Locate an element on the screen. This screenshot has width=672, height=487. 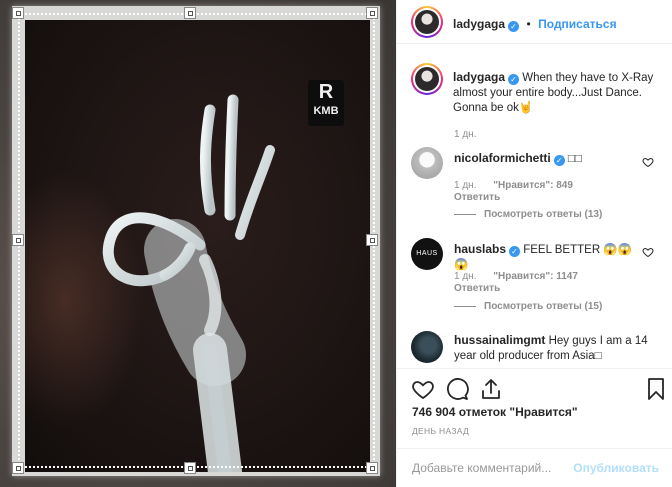
comment-avatar-hussainalimgmt is located at coordinates (427, 347).